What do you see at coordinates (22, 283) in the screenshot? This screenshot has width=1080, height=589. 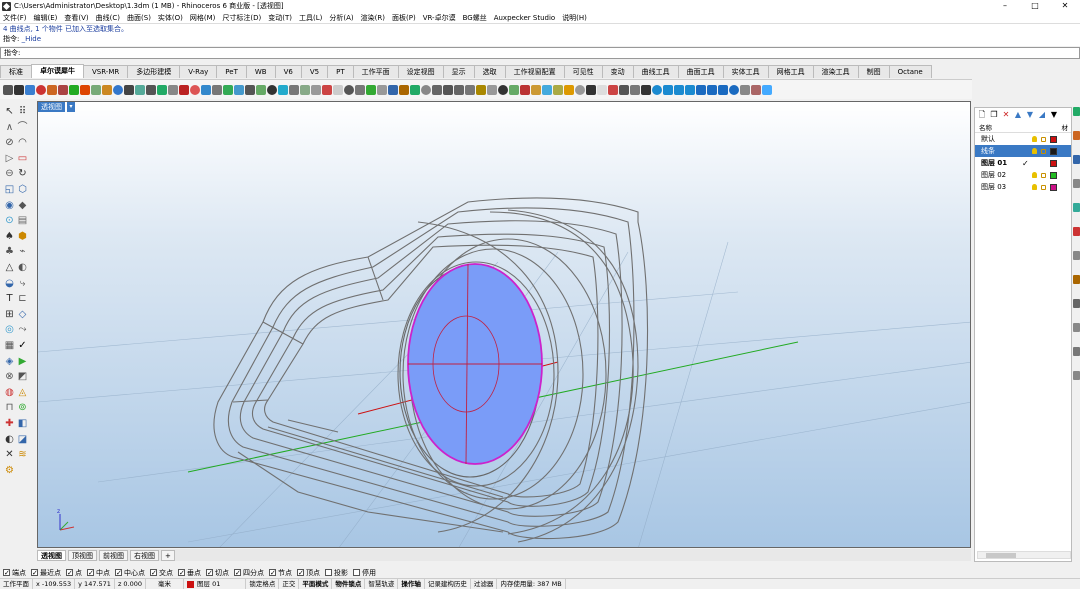 I see `left-tool-icon: ⤷` at bounding box center [22, 283].